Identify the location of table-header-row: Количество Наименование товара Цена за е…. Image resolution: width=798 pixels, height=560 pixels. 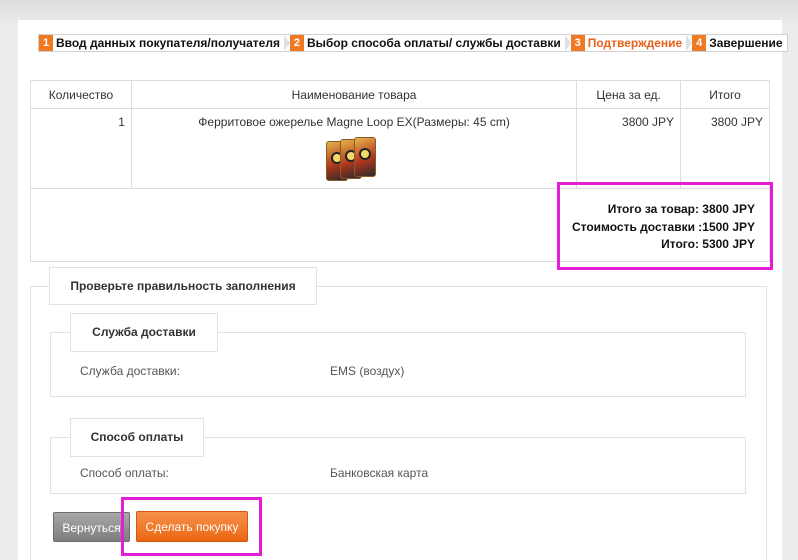
(400, 94).